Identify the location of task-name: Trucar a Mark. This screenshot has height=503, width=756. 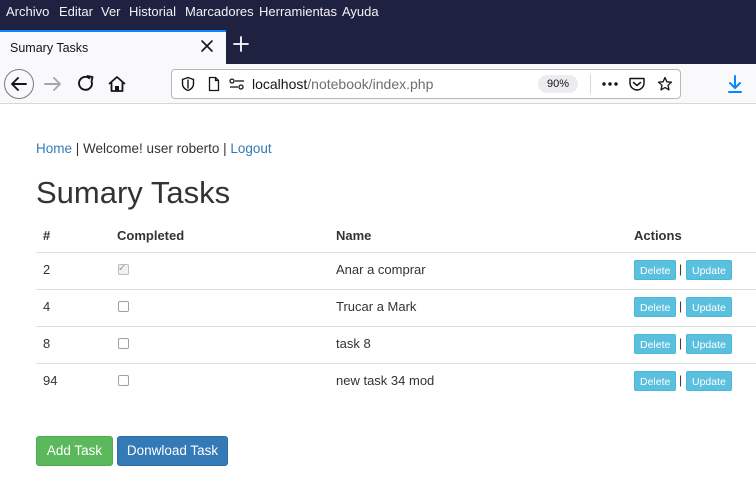
(376, 306).